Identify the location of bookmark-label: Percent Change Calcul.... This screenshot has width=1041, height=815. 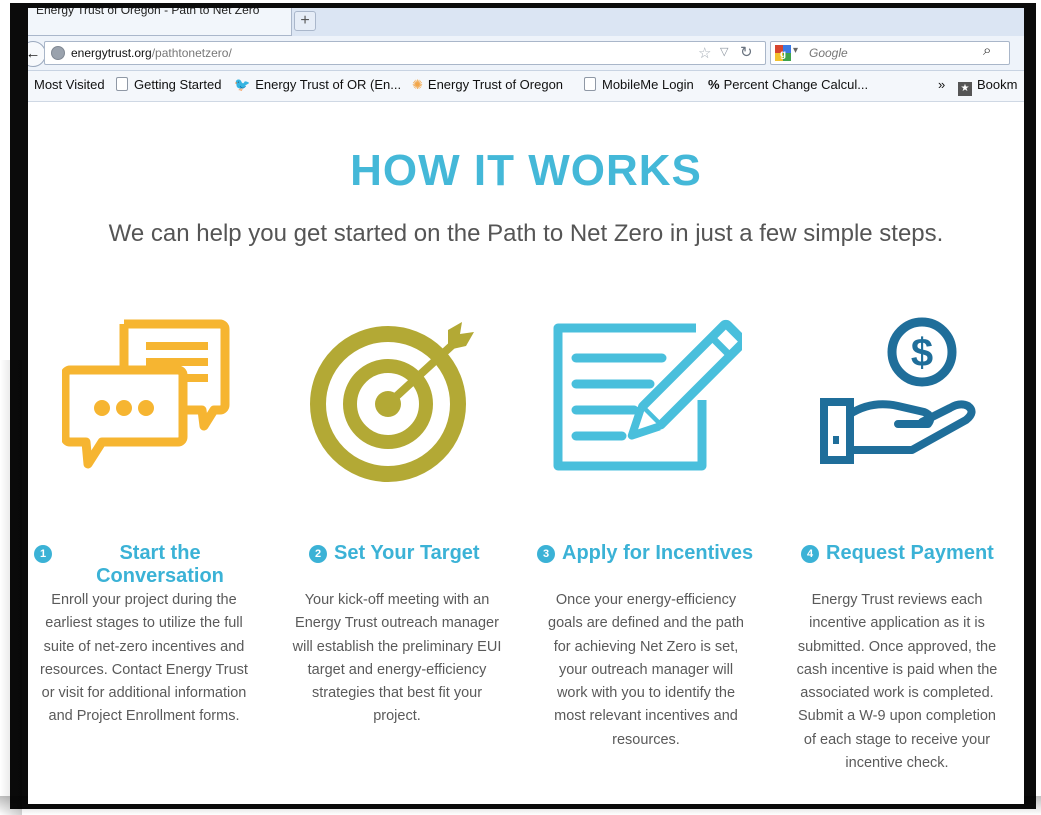
(796, 84).